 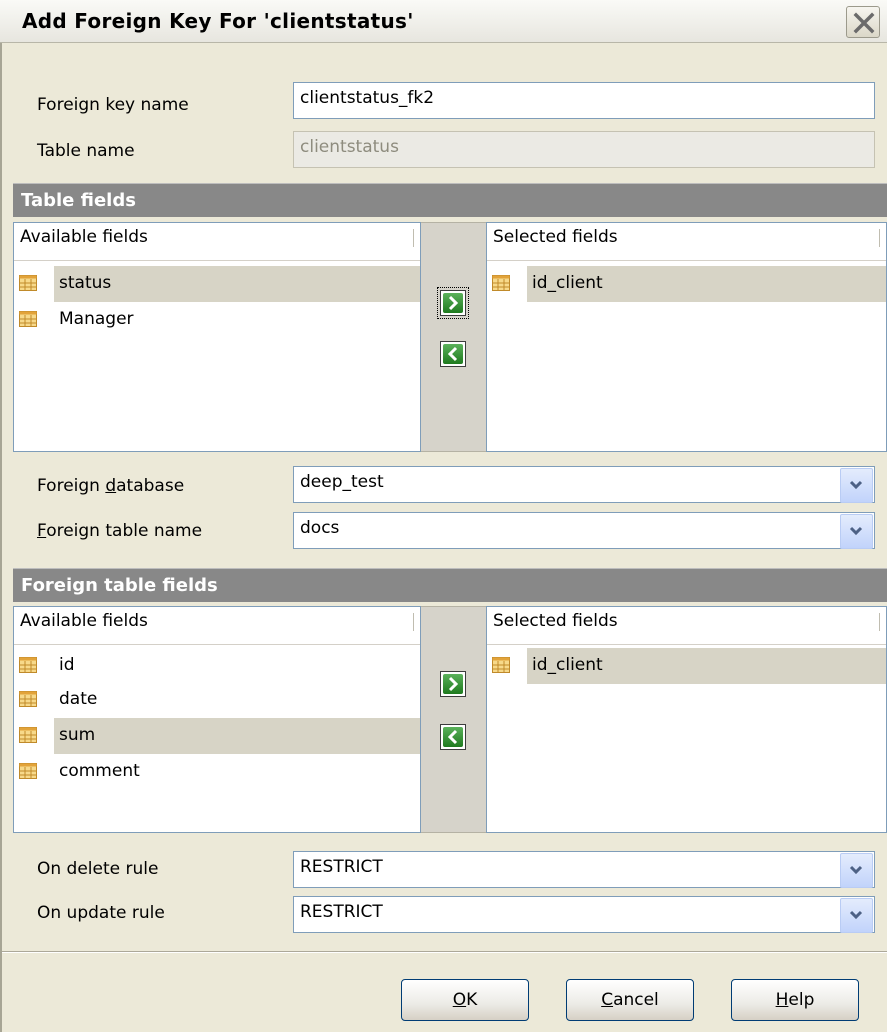 I want to click on table-available-list: Available fields status Manager, so click(x=217, y=337).